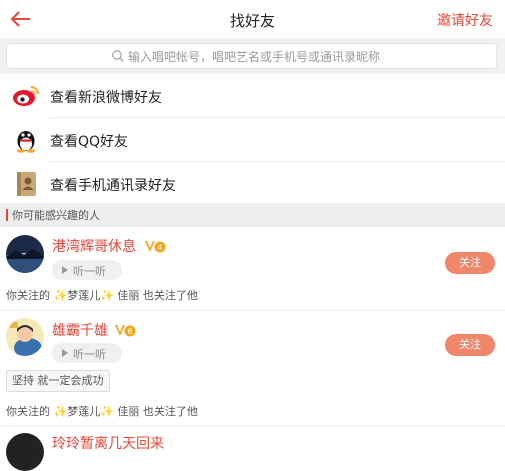 The width and height of the screenshot is (505, 471). I want to click on section-accent-bar, so click(7, 215).